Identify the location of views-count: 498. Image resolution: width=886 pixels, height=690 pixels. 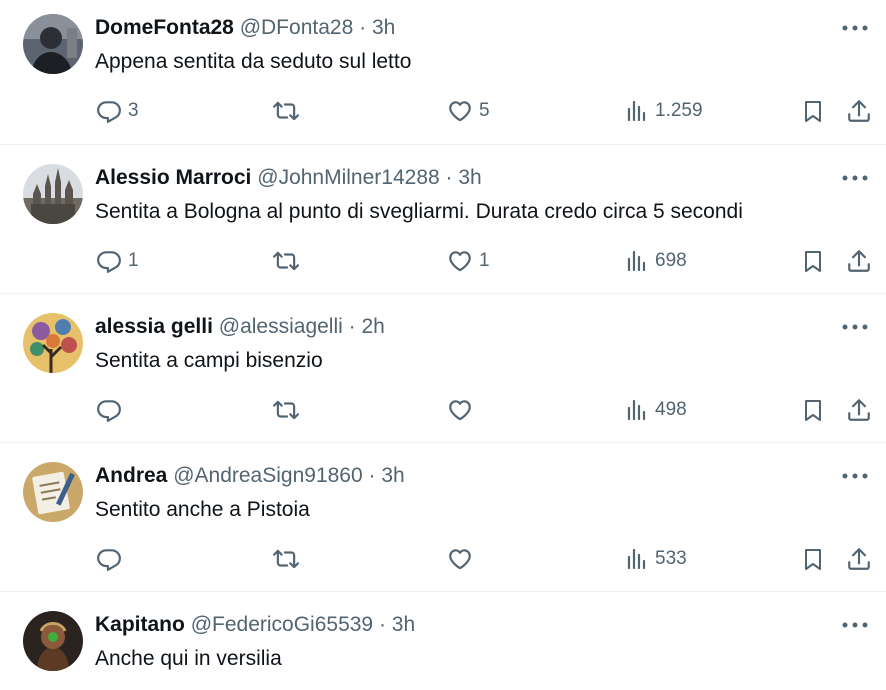
(671, 409).